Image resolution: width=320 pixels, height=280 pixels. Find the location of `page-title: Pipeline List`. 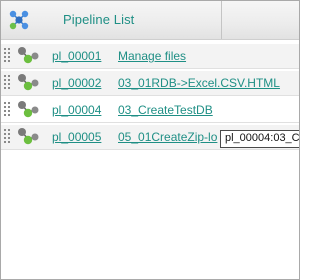

page-title: Pipeline List is located at coordinates (99, 19).